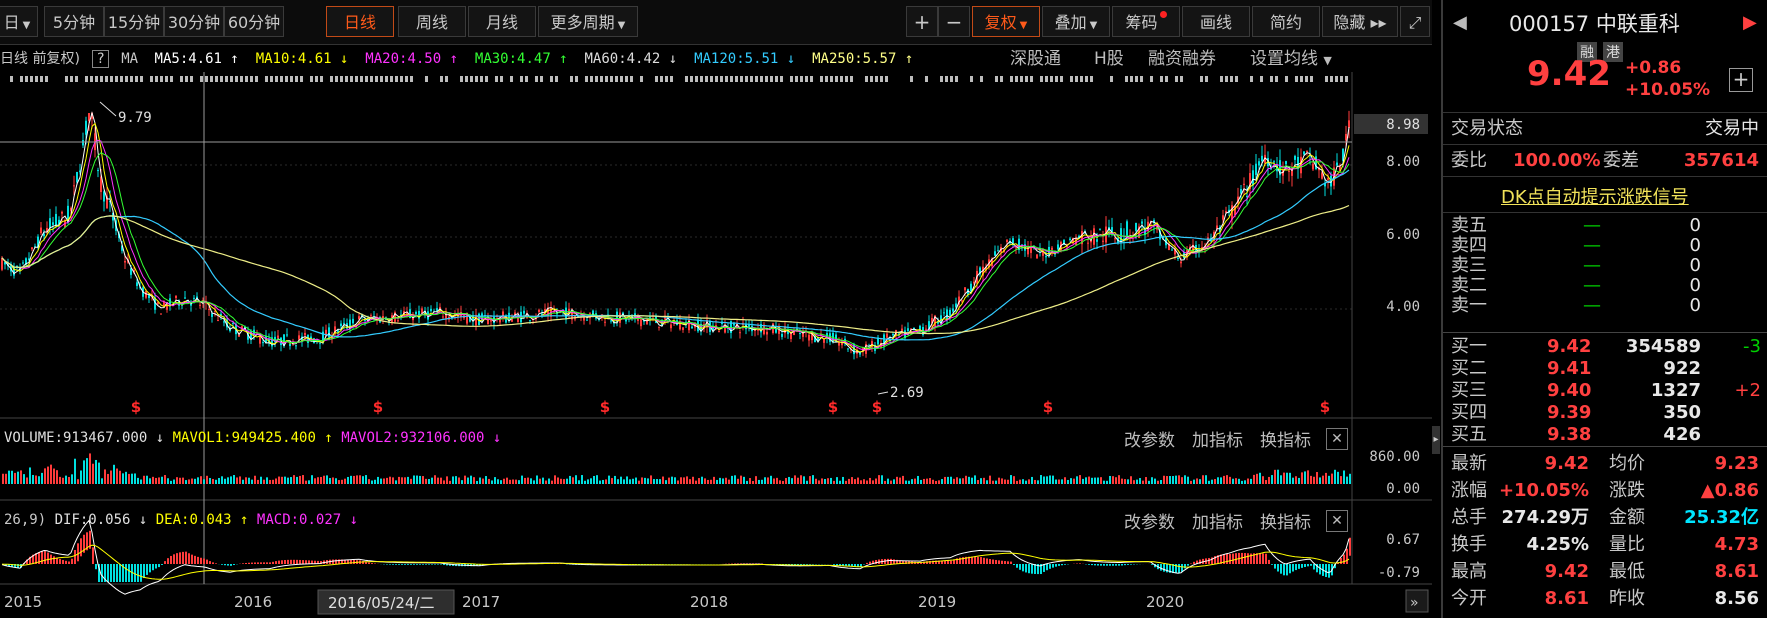 The height and width of the screenshot is (618, 1767). Describe the element at coordinates (1035, 59) in the screenshot. I see `sz-connect-link: 深股通` at that location.